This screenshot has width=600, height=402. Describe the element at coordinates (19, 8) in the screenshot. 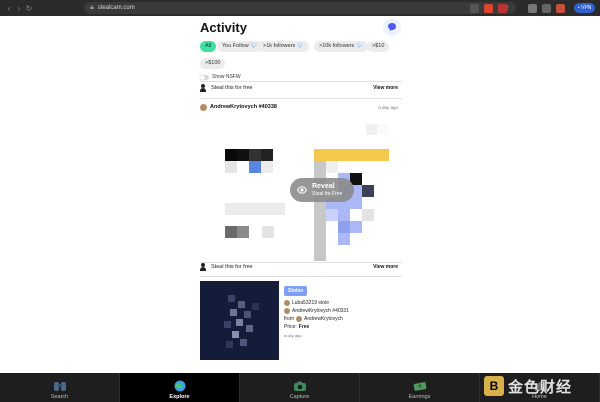

I see `forward-icon: ›` at that location.